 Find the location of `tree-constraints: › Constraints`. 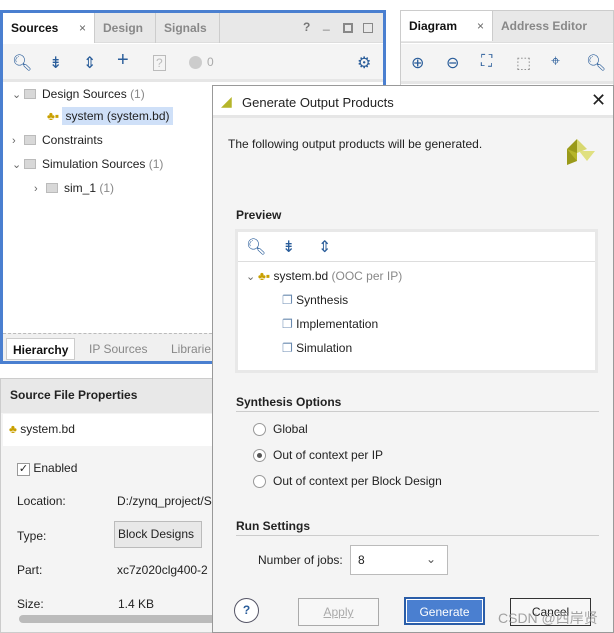

tree-constraints: › Constraints is located at coordinates (57, 140).